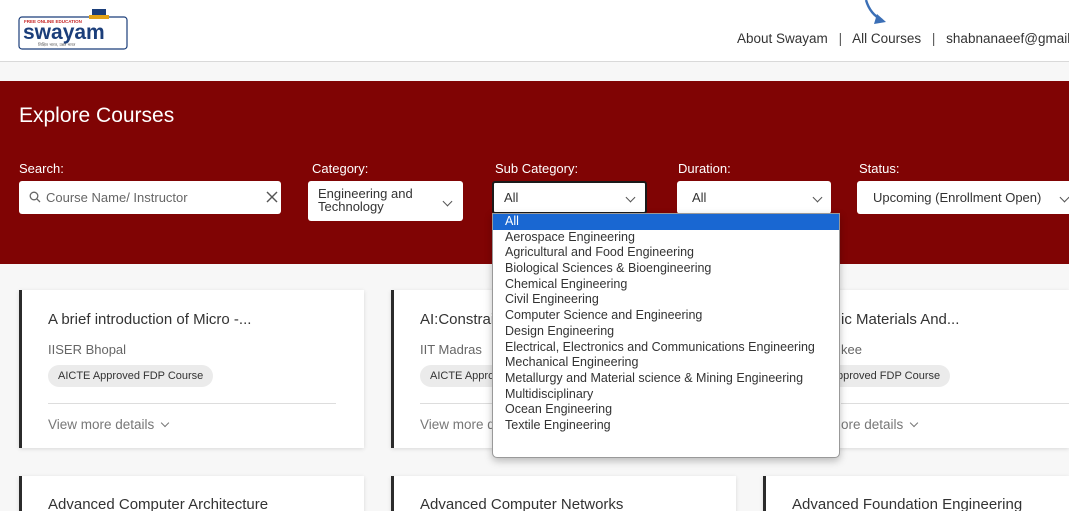  What do you see at coordinates (35, 197) in the screenshot?
I see `search-icon` at bounding box center [35, 197].